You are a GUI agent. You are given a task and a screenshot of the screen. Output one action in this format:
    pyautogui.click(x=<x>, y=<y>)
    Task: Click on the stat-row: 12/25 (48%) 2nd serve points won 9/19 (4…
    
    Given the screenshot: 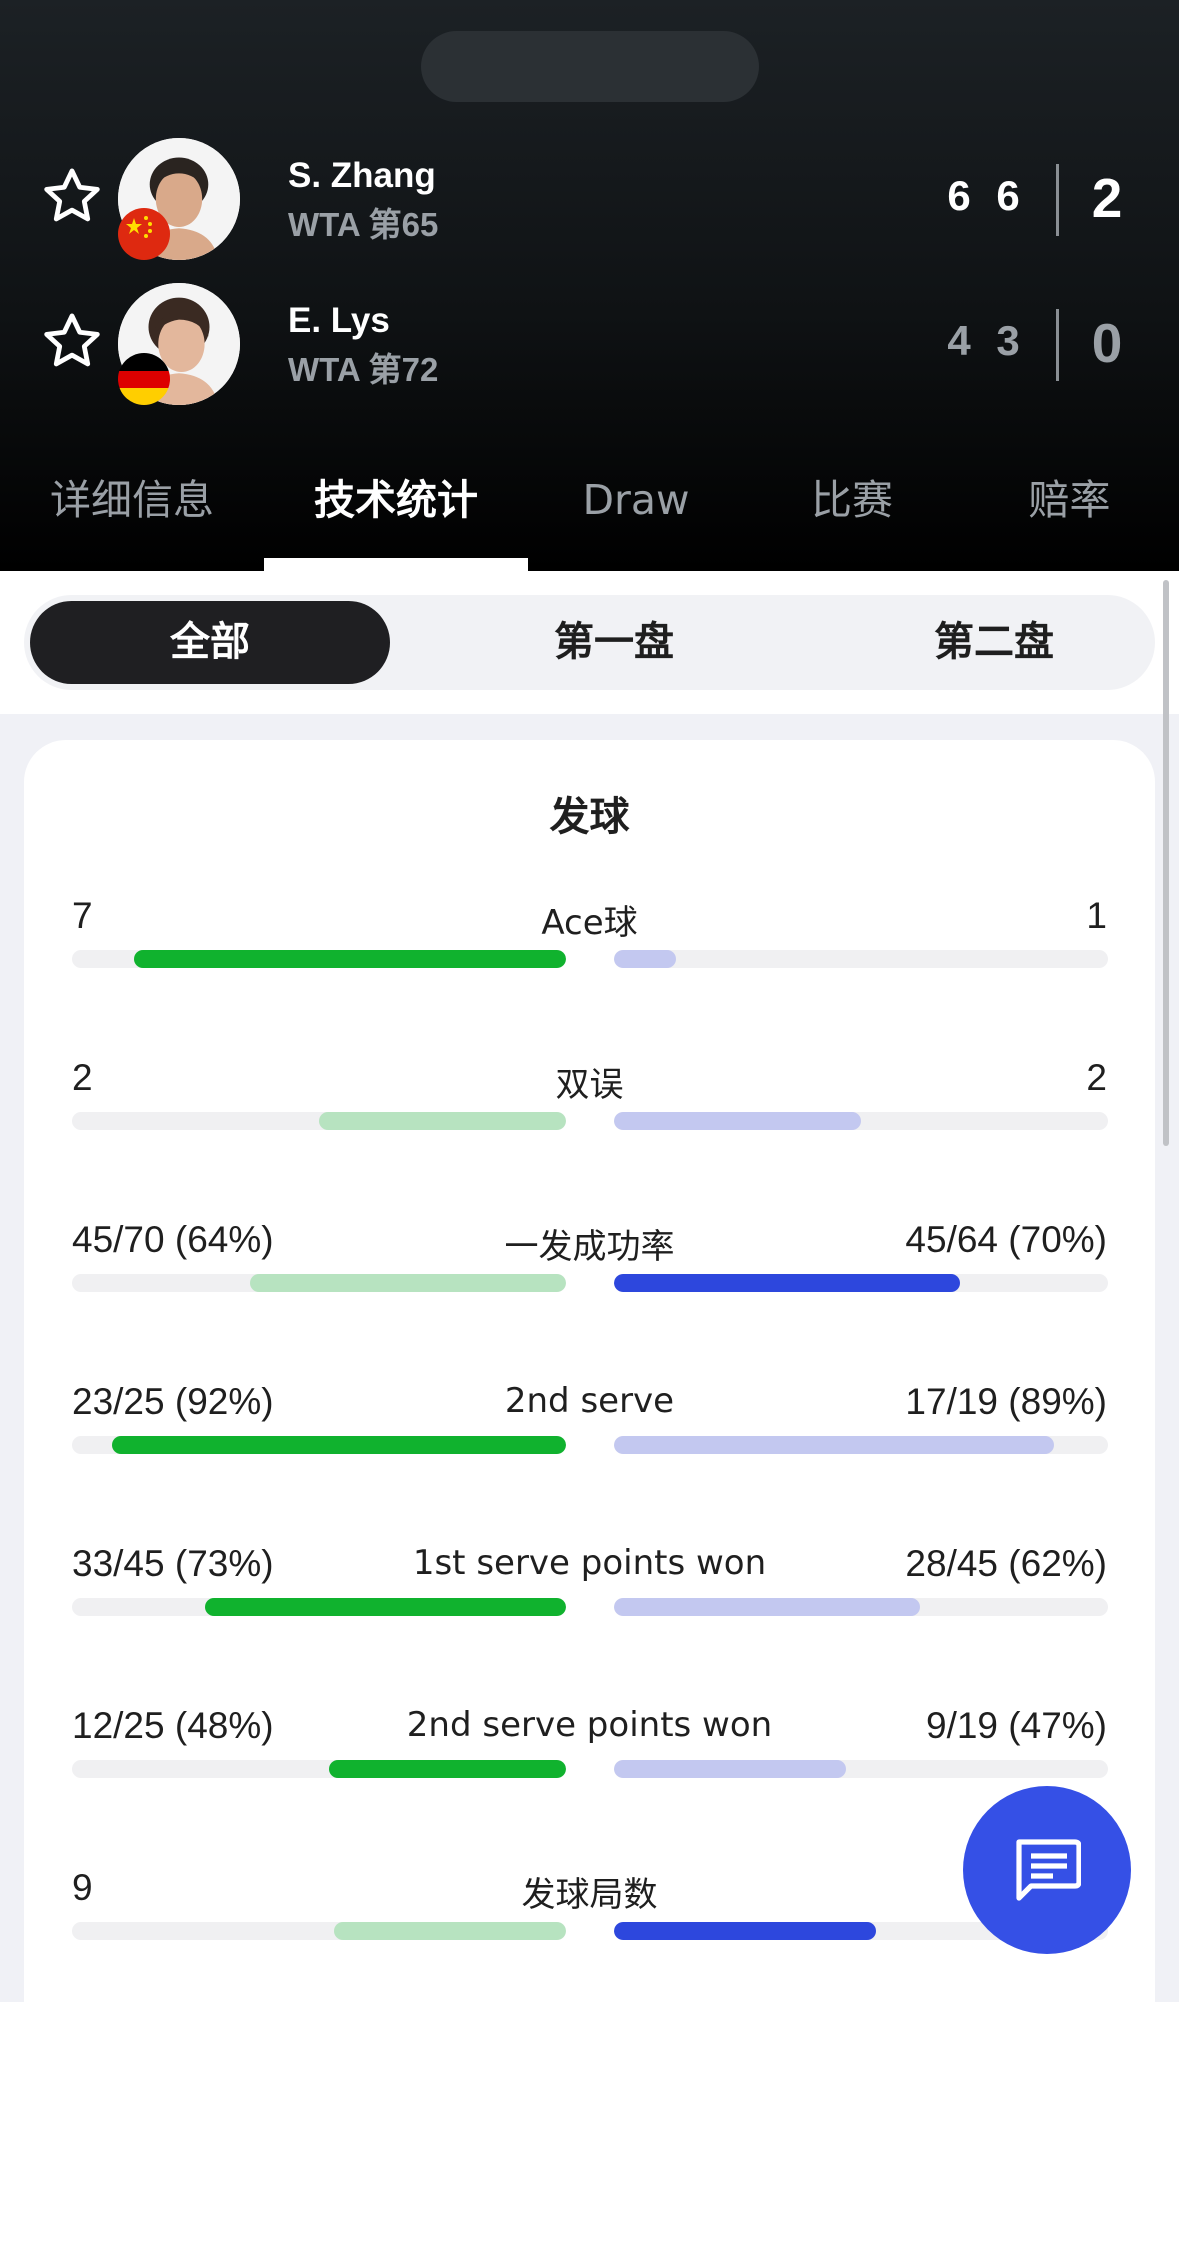 What is the action you would take?
    pyautogui.click(x=589, y=1760)
    